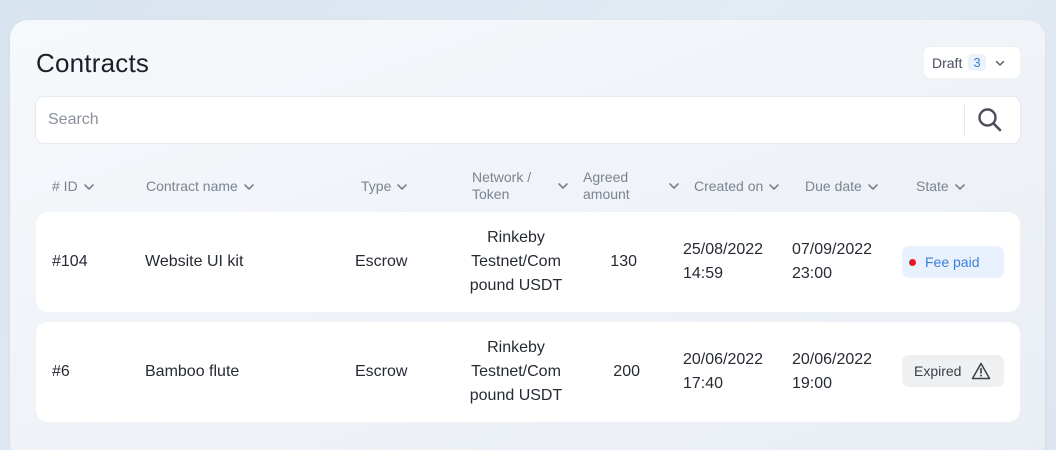 The width and height of the screenshot is (1056, 450). I want to click on column-header-type: Type, so click(384, 186).